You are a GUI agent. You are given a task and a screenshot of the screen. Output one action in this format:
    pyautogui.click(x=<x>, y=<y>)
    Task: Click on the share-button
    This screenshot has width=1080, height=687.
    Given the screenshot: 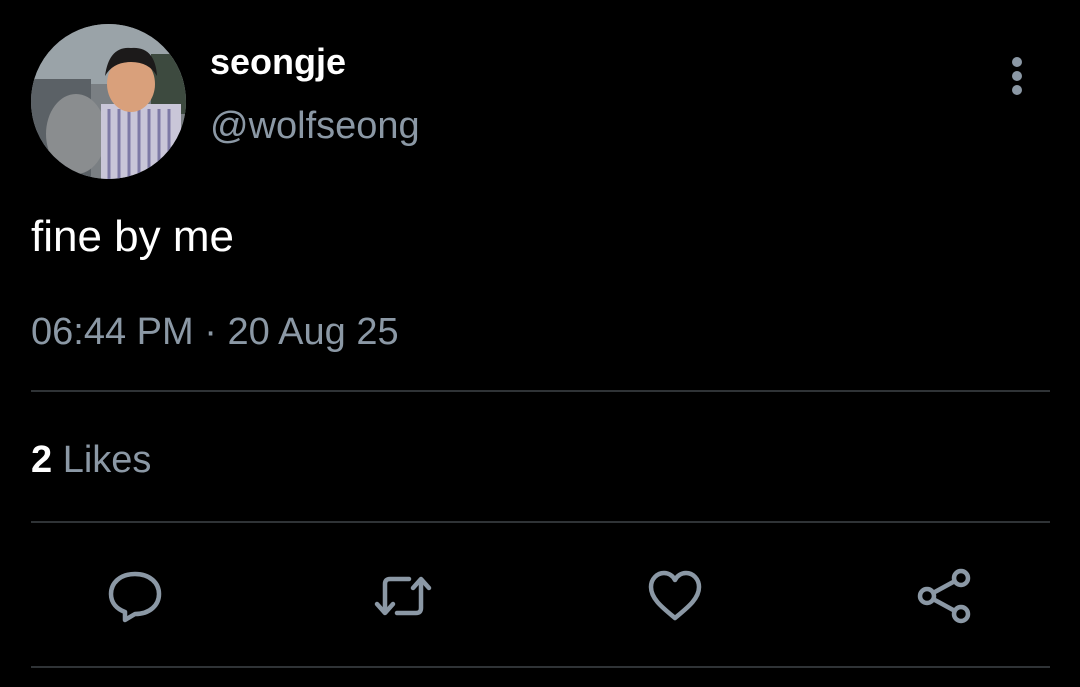 What is the action you would take?
    pyautogui.click(x=944, y=596)
    